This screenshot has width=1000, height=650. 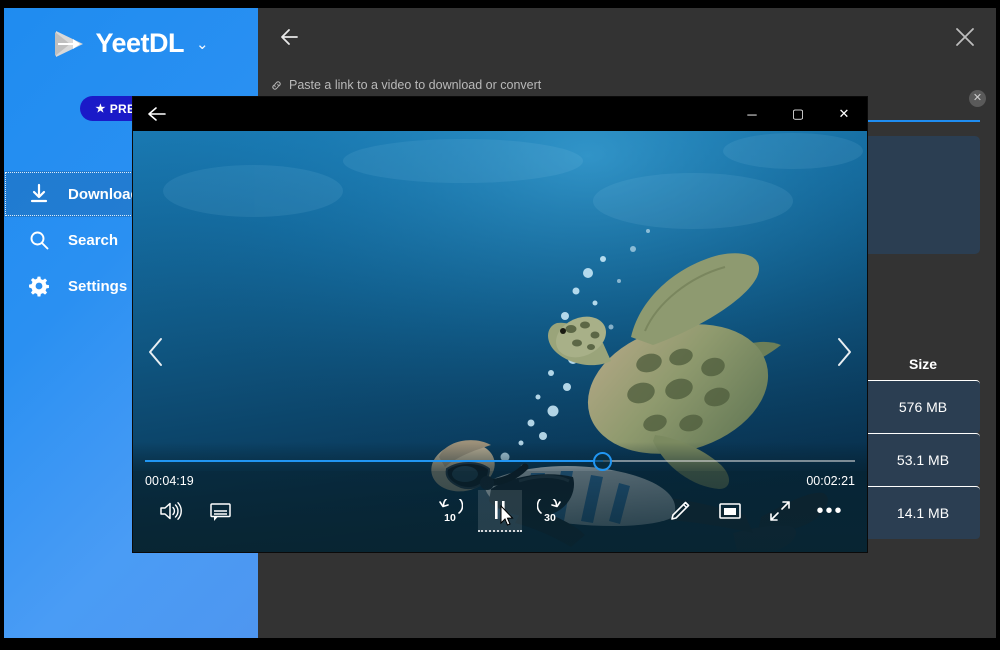 I want to click on player-titlebar: ─ ▢ ✕, so click(x=500, y=114).